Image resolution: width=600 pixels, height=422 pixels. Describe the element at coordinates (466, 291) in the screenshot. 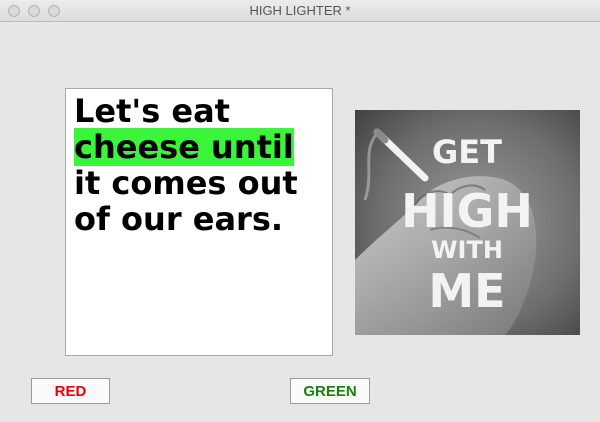

I see `poster-text-line-4: ME` at that location.